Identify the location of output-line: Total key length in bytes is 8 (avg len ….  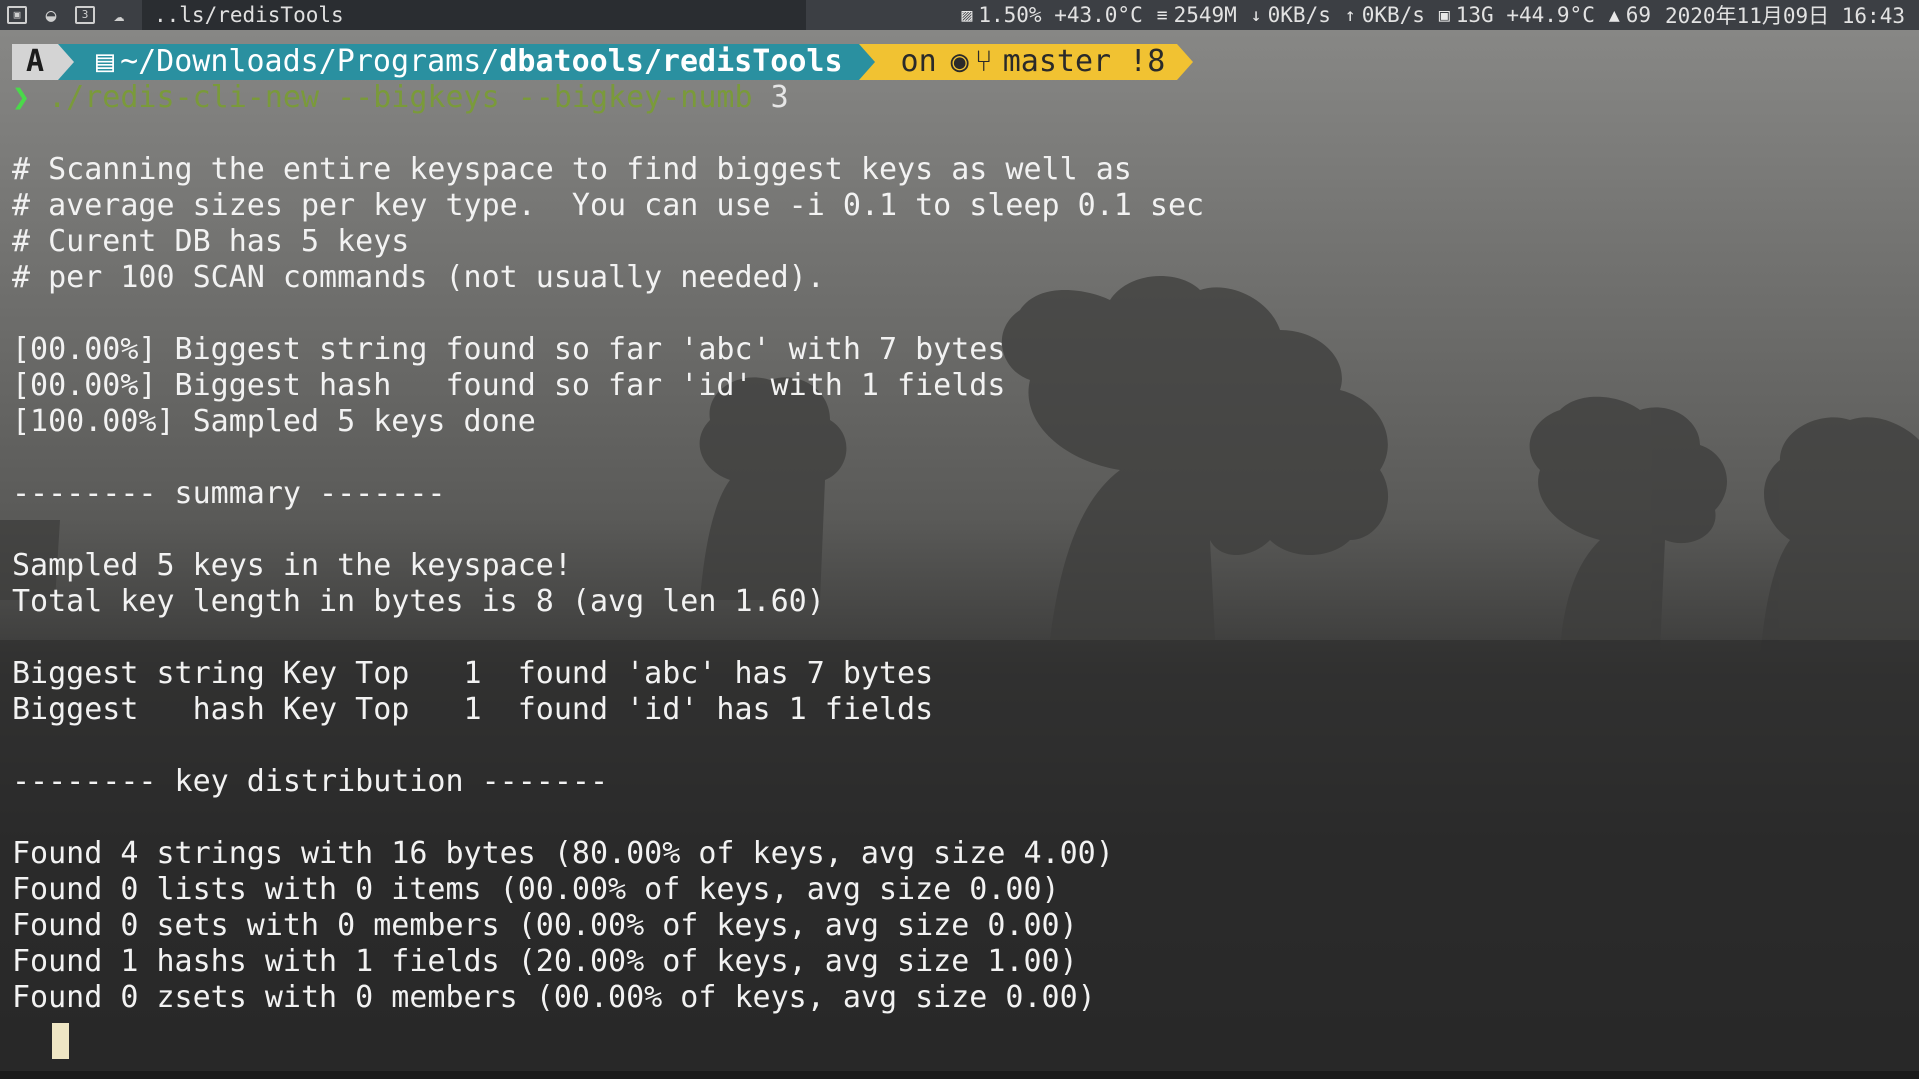
(418, 601).